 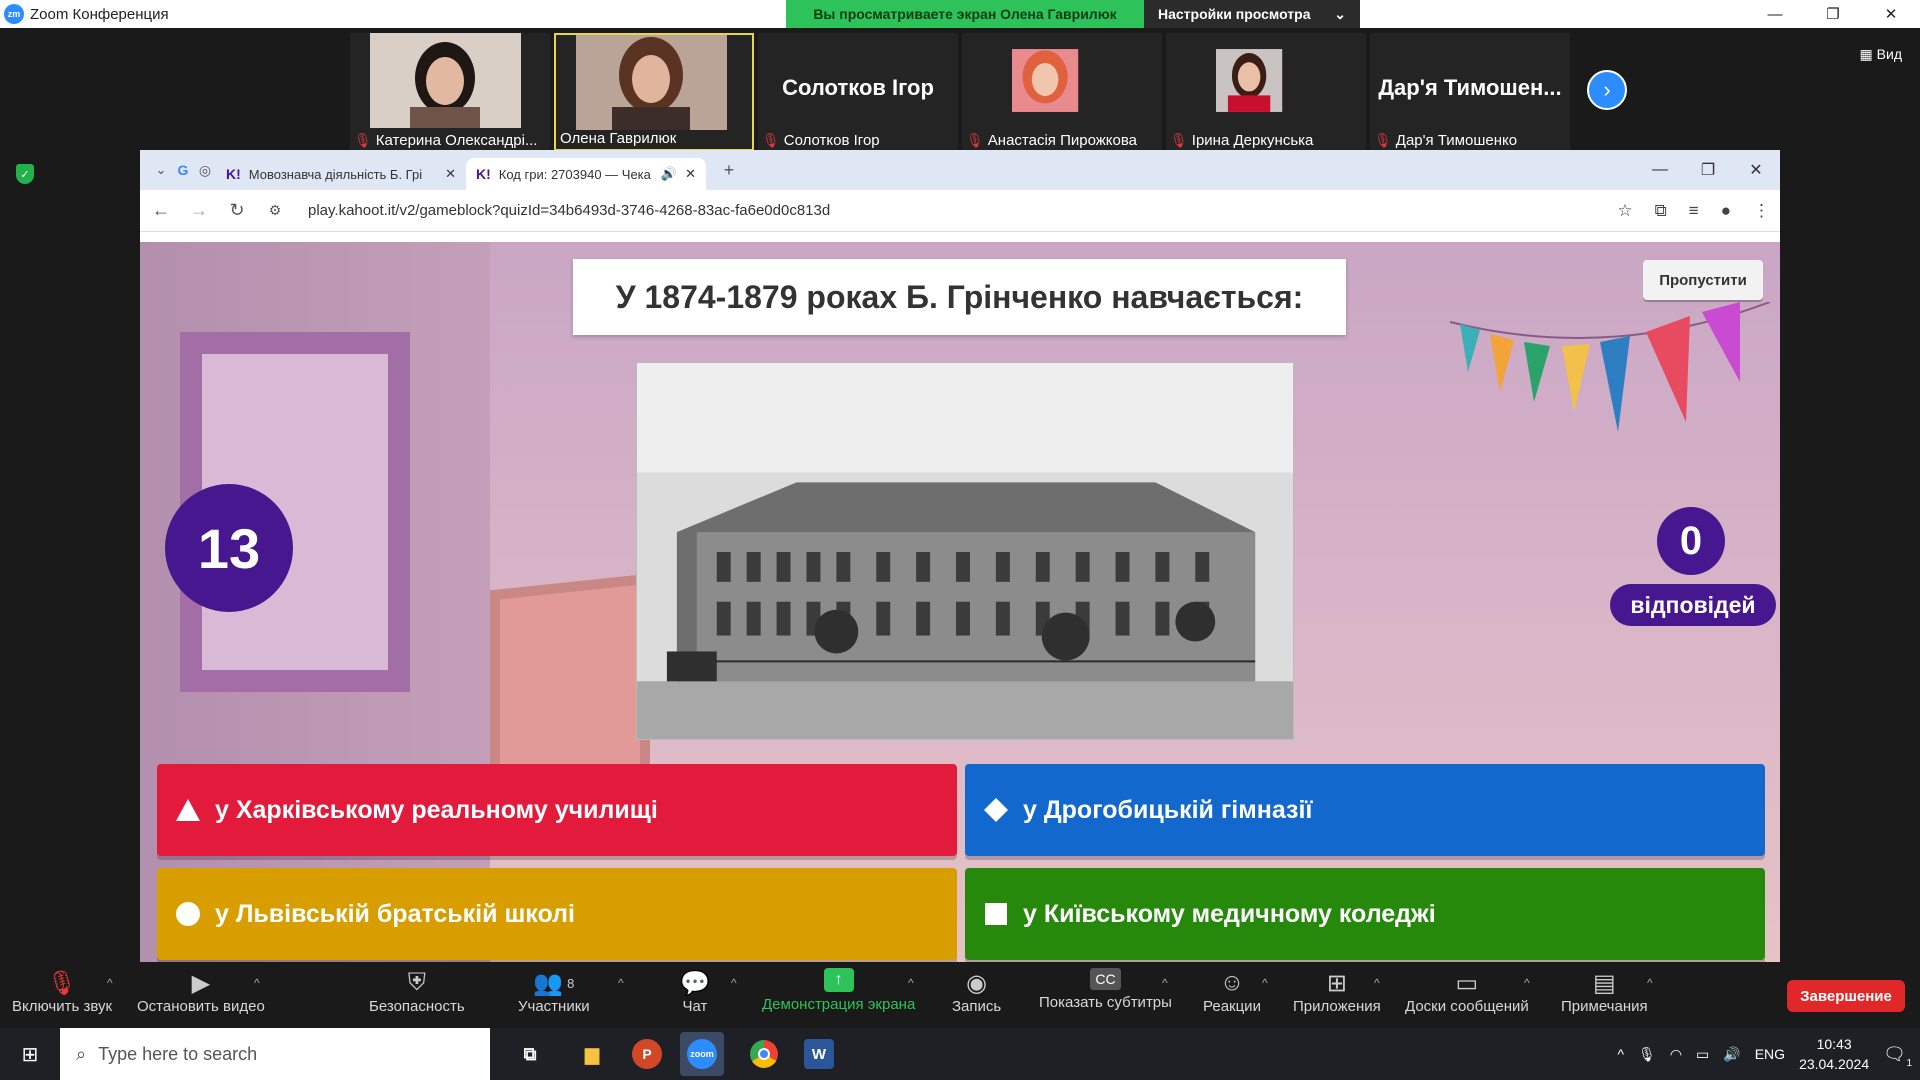 What do you see at coordinates (1265, 983) in the screenshot?
I see `reactions-options-caret-icon: ^` at bounding box center [1265, 983].